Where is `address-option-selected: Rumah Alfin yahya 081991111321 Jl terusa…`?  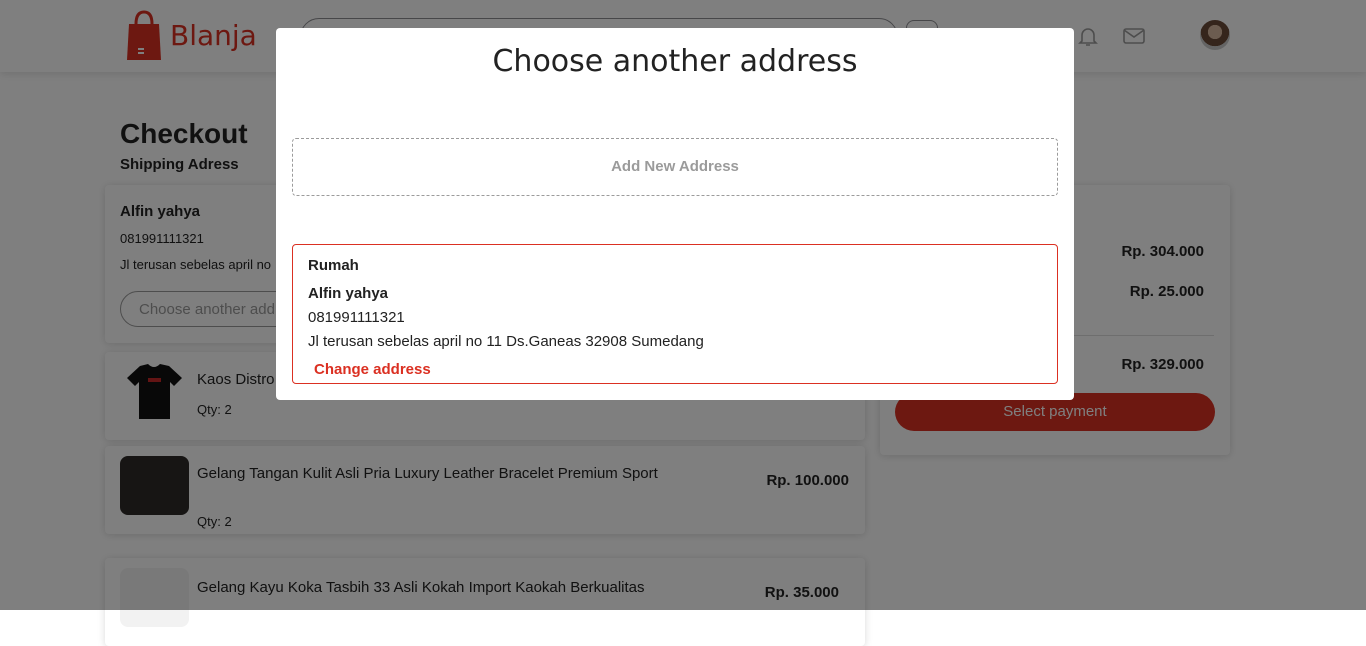
address-option-selected: Rumah Alfin yahya 081991111321 Jl terusa… is located at coordinates (675, 314).